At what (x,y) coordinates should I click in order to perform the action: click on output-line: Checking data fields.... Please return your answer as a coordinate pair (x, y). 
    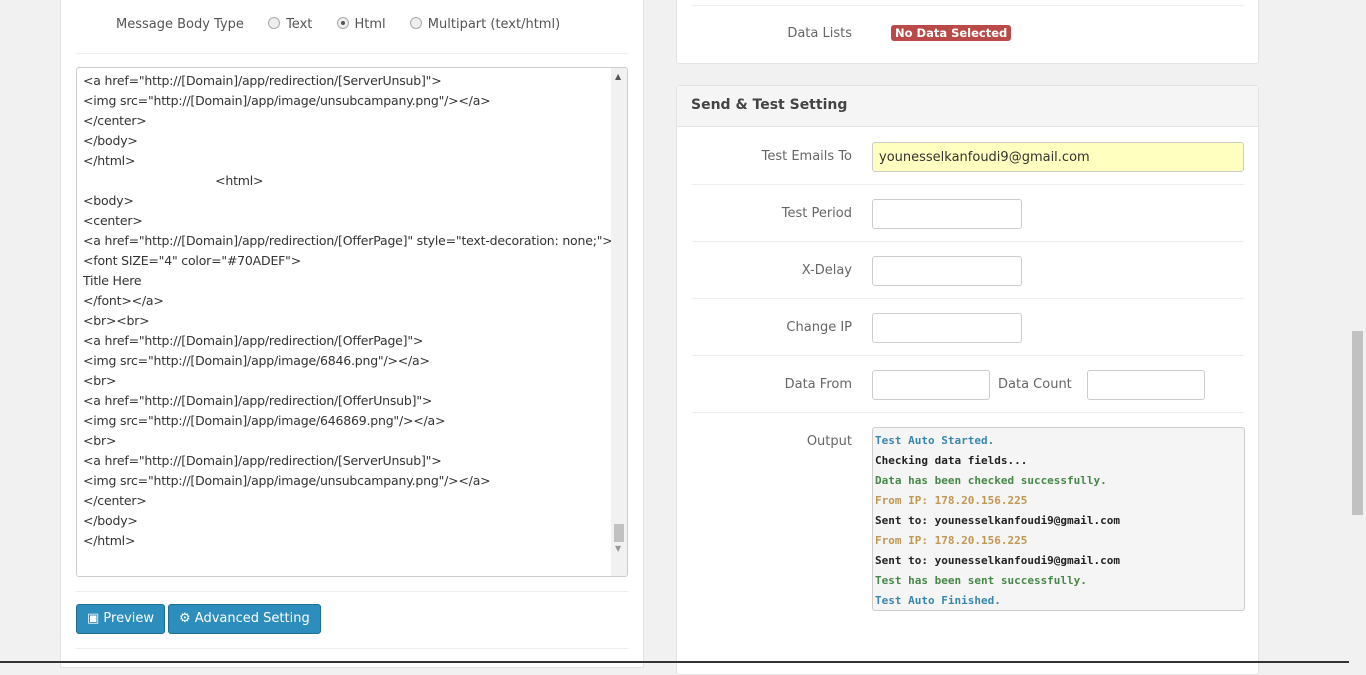
    Looking at the image, I should click on (951, 460).